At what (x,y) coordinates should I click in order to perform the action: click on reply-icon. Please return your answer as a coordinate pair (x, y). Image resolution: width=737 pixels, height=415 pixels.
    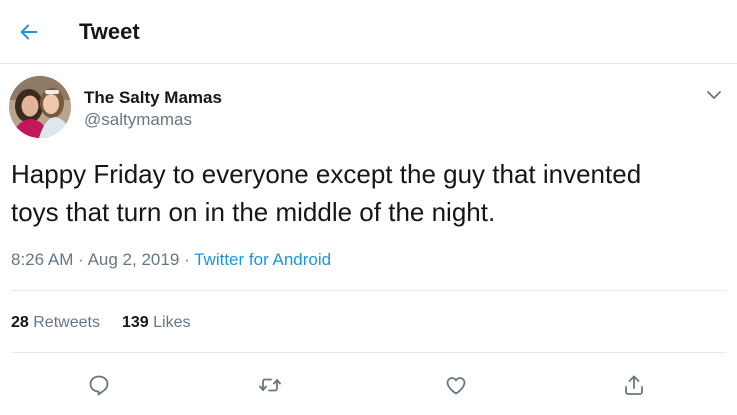
    Looking at the image, I should click on (99, 385).